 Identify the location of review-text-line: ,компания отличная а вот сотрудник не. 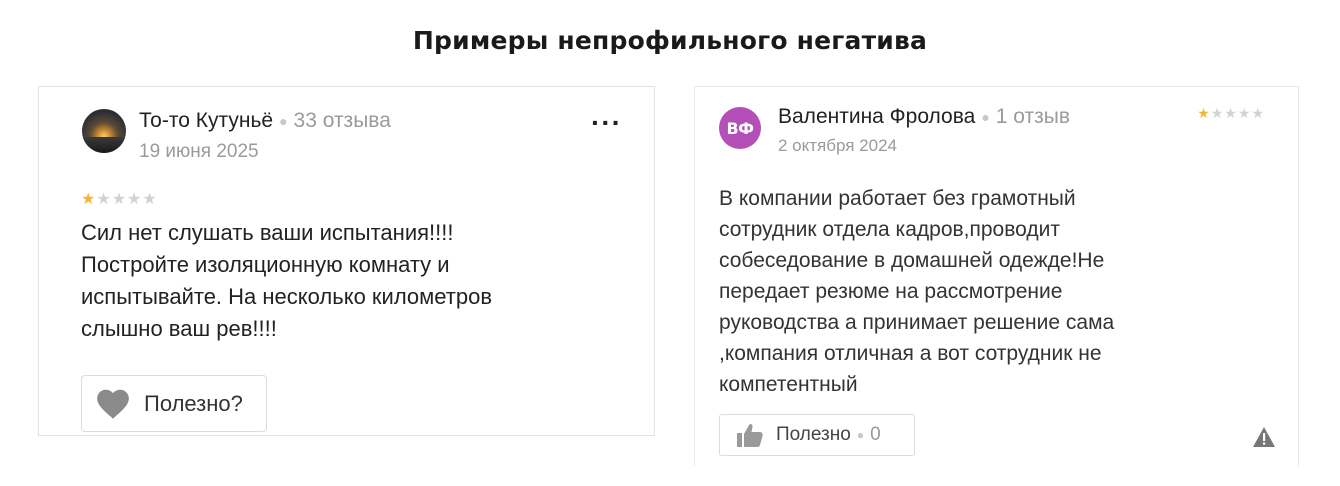
(910, 353).